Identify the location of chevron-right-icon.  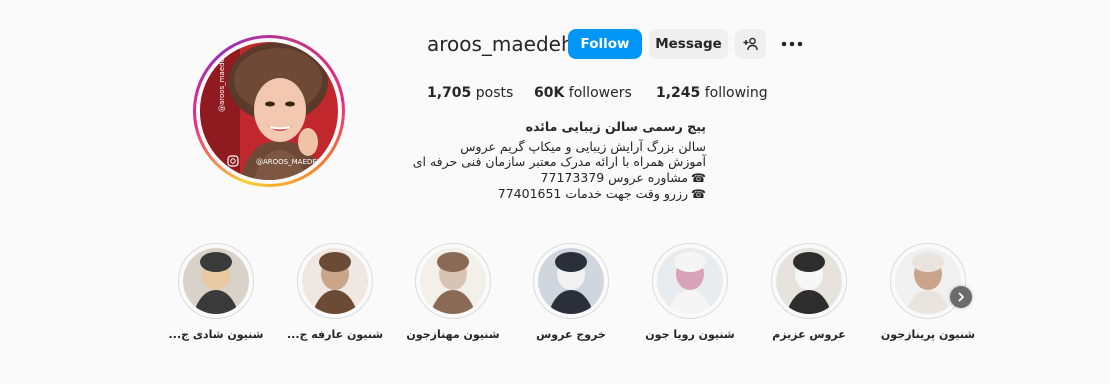
(961, 297).